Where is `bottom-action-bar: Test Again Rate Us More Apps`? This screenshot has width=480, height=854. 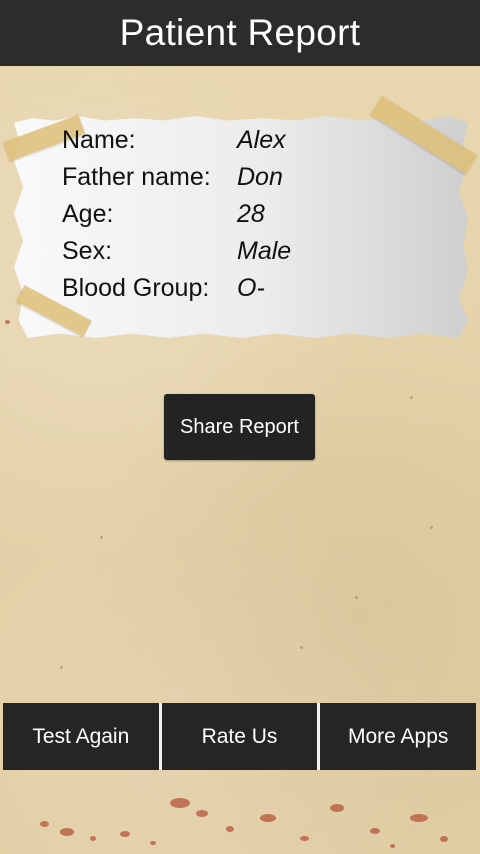 bottom-action-bar: Test Again Rate Us More Apps is located at coordinates (240, 736).